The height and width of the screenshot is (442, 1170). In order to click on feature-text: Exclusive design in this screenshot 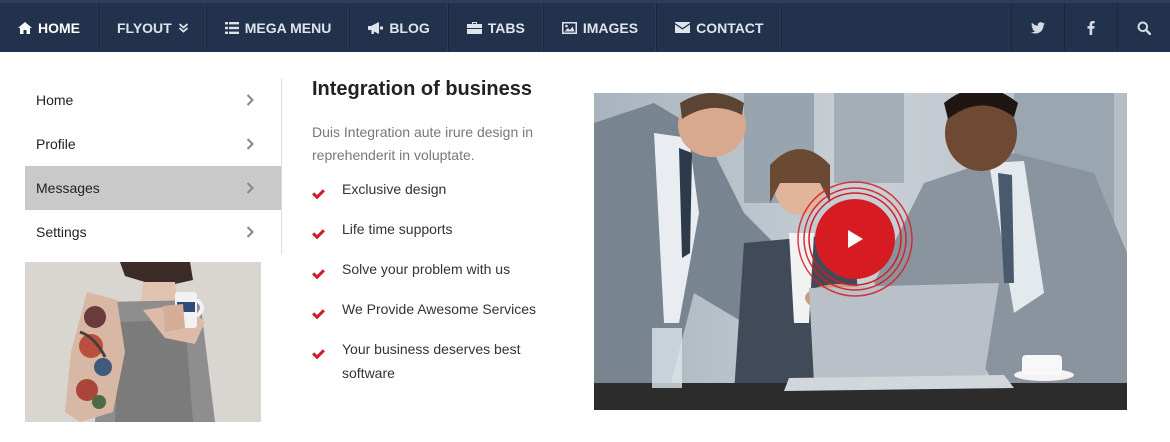, I will do `click(394, 189)`.